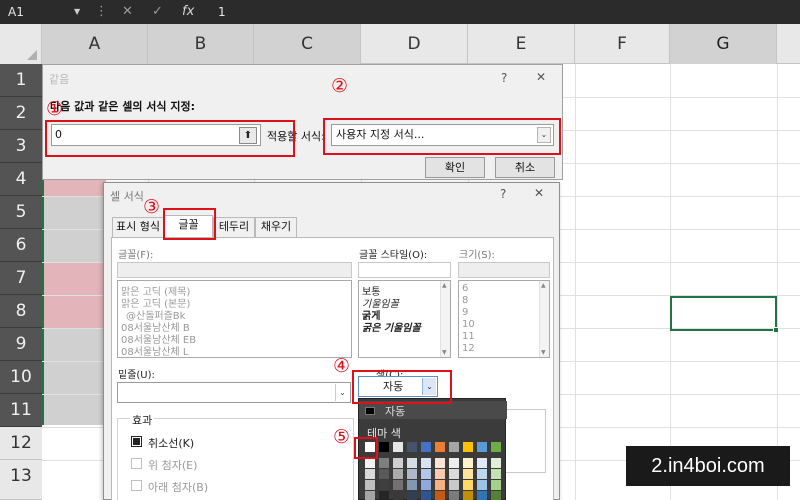 This screenshot has width=800, height=500. What do you see at coordinates (465, 288) in the screenshot?
I see `list-item: 6` at bounding box center [465, 288].